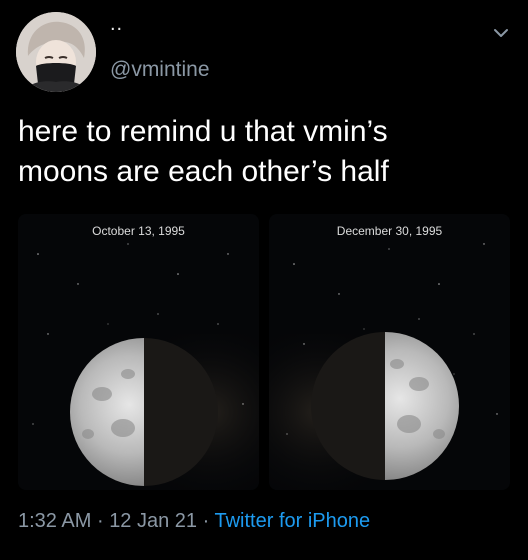  I want to click on moon-date-right: December 30, 1995, so click(389, 231).